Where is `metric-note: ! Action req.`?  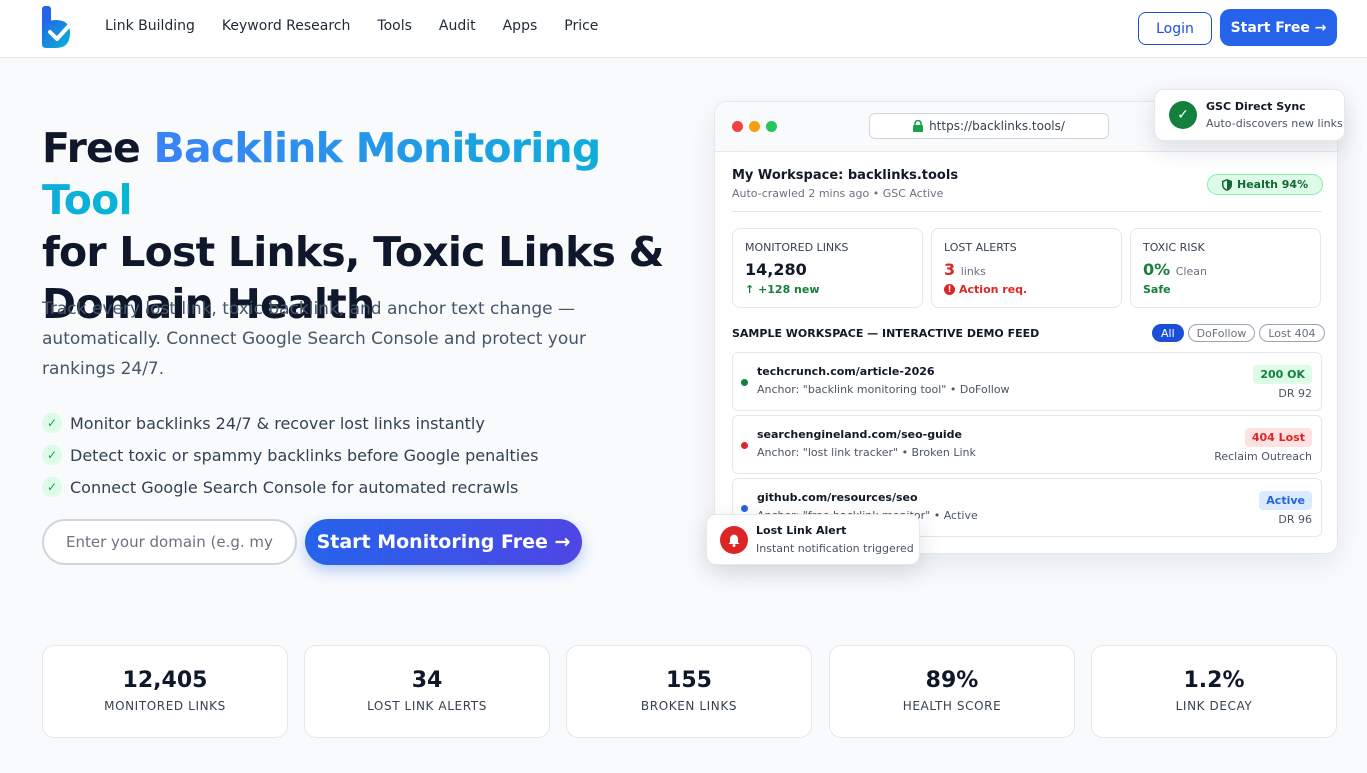
metric-note: ! Action req. is located at coordinates (1026, 289).